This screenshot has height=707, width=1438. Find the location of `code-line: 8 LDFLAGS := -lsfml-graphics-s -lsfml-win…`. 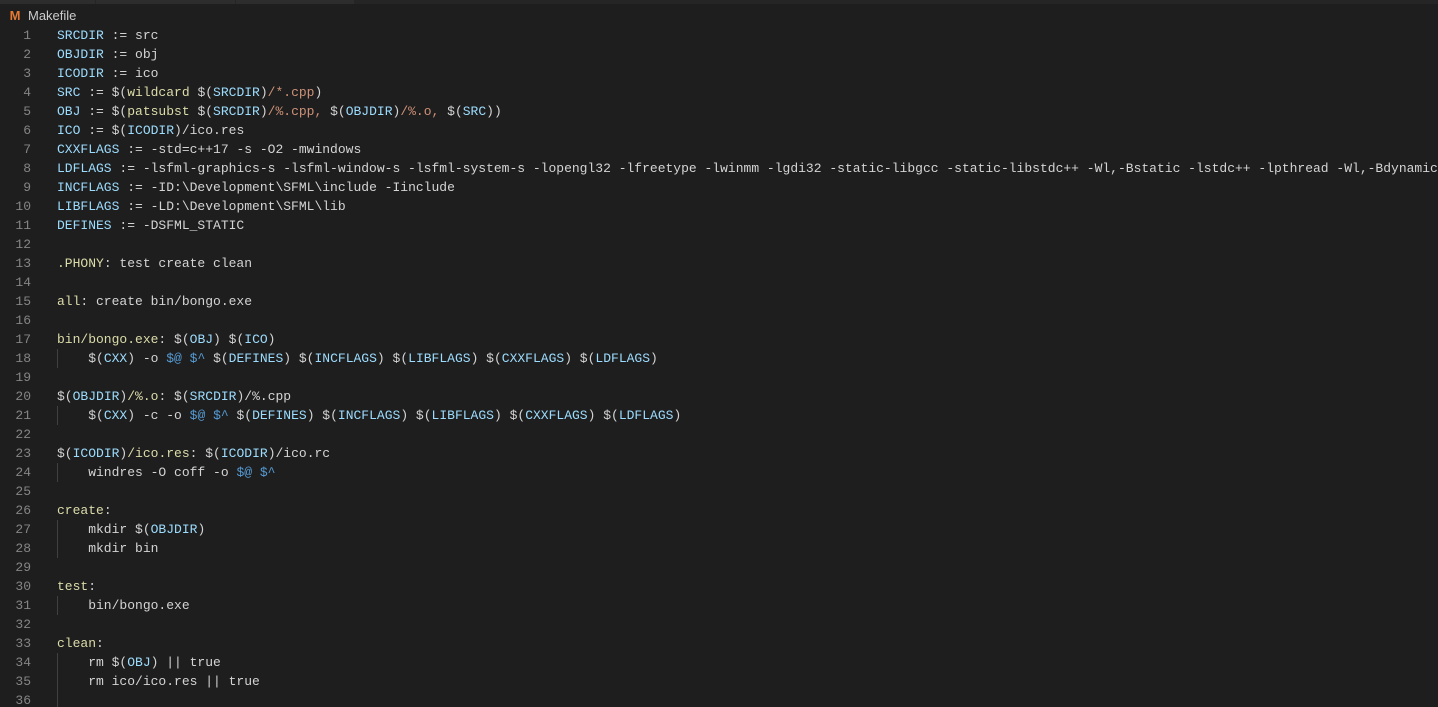

code-line: 8 LDFLAGS := -lsfml-graphics-s -lsfml-win… is located at coordinates (719, 168).